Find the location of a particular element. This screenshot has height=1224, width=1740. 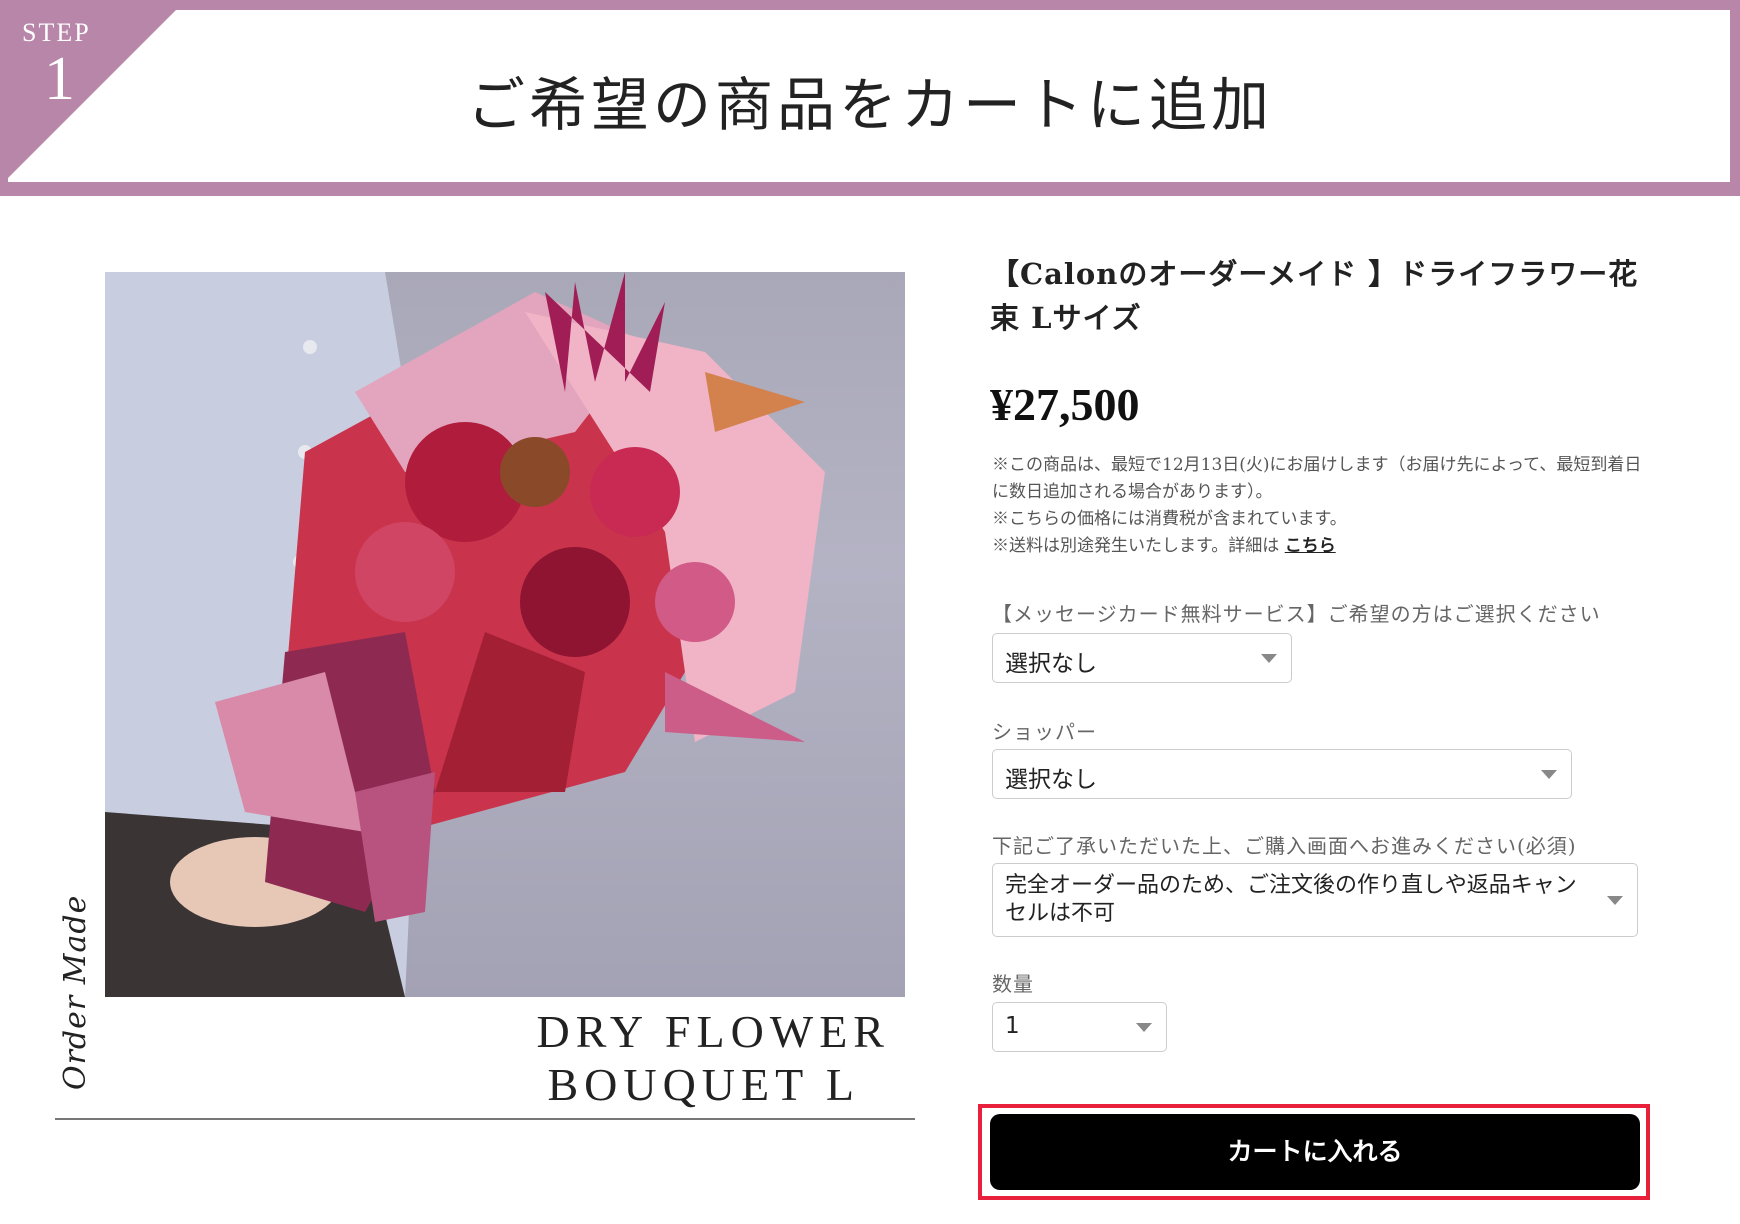

product-price: ¥27,500 is located at coordinates (1065, 404).